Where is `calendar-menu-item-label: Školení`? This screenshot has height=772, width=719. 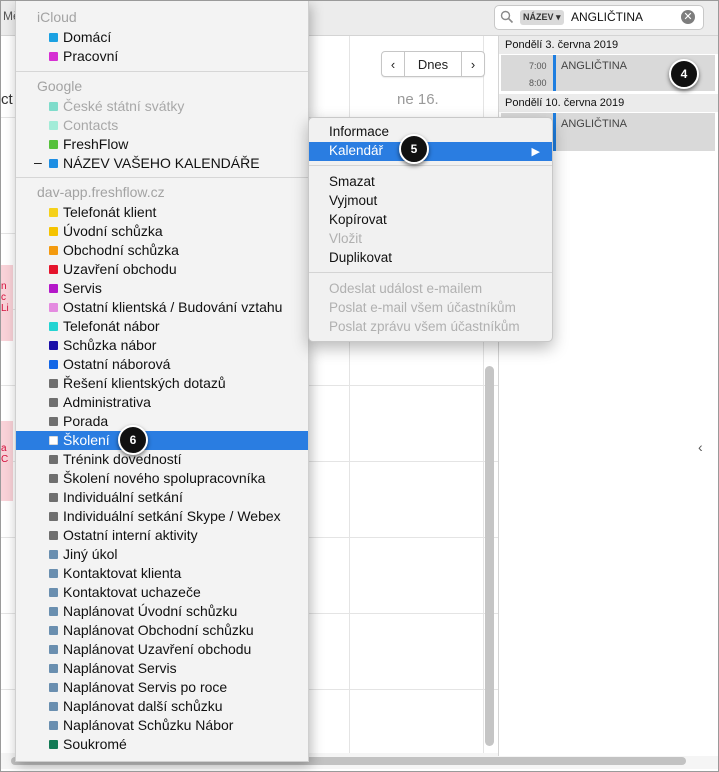
calendar-menu-item-label: Školení is located at coordinates (86, 440).